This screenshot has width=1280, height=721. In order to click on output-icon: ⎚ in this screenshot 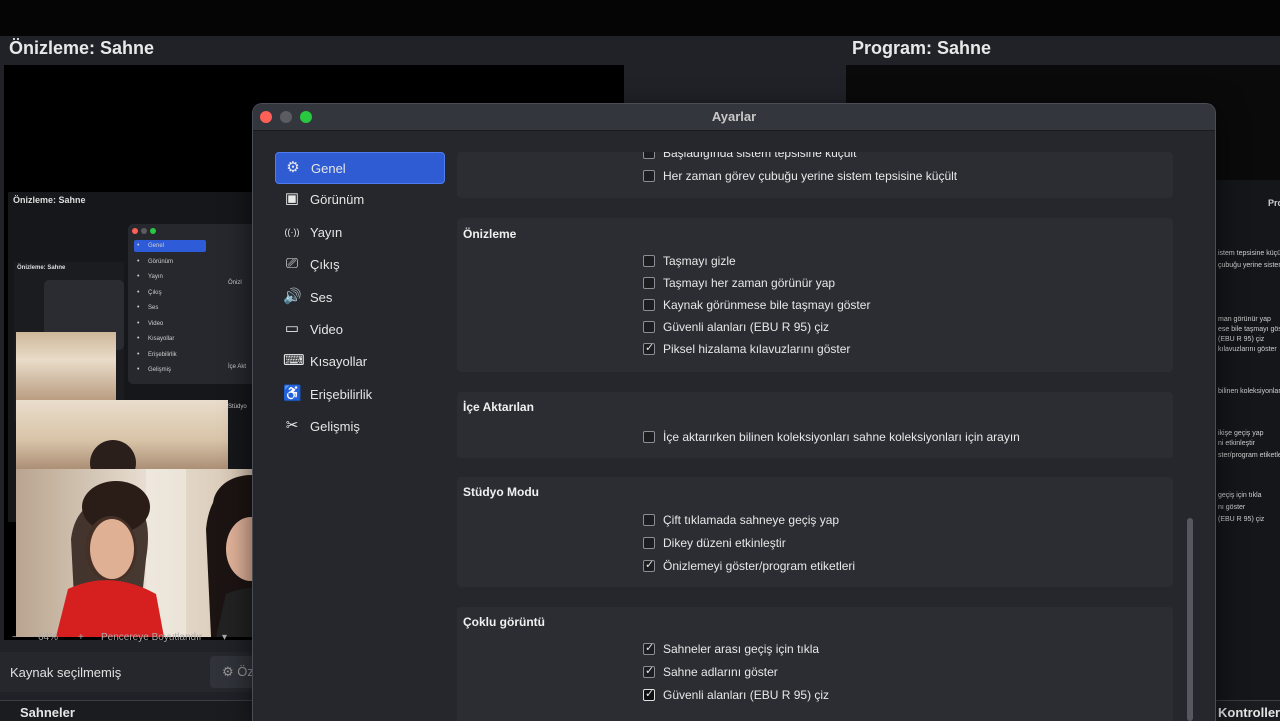, I will do `click(291, 264)`.